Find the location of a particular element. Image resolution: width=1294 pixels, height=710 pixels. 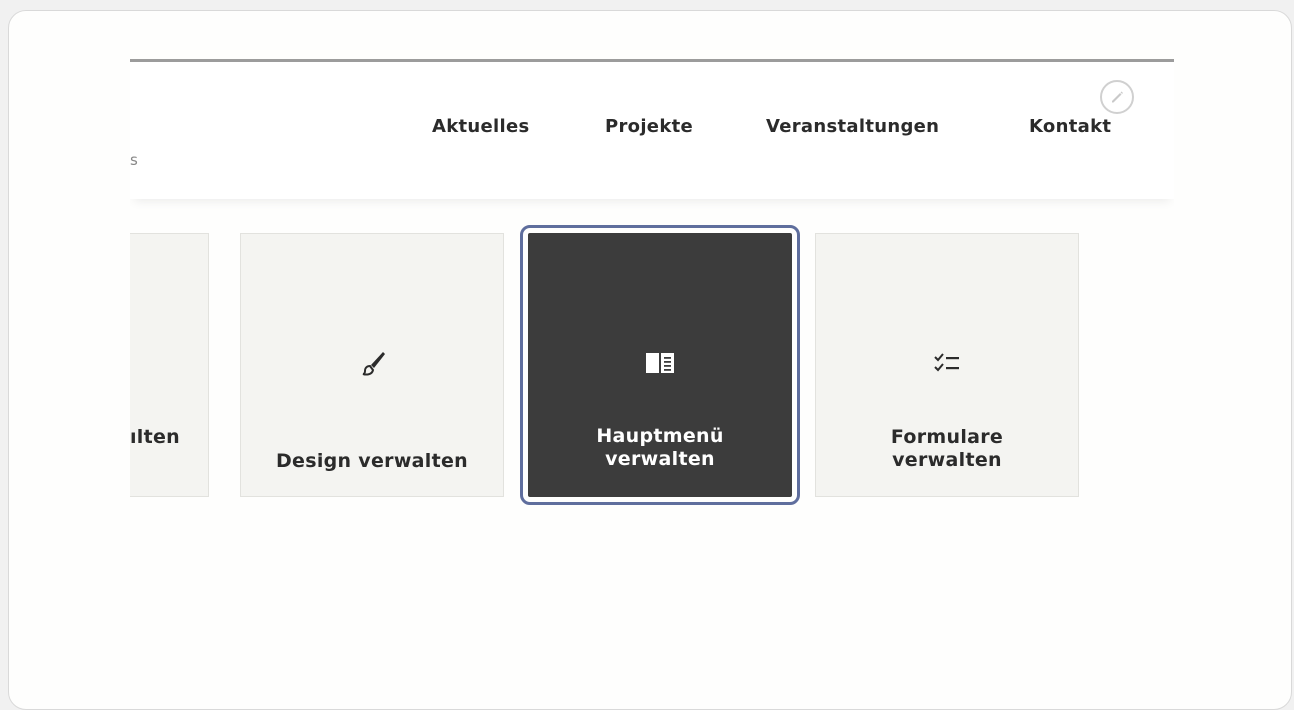

tile-label-line1: Formulare is located at coordinates (947, 437).